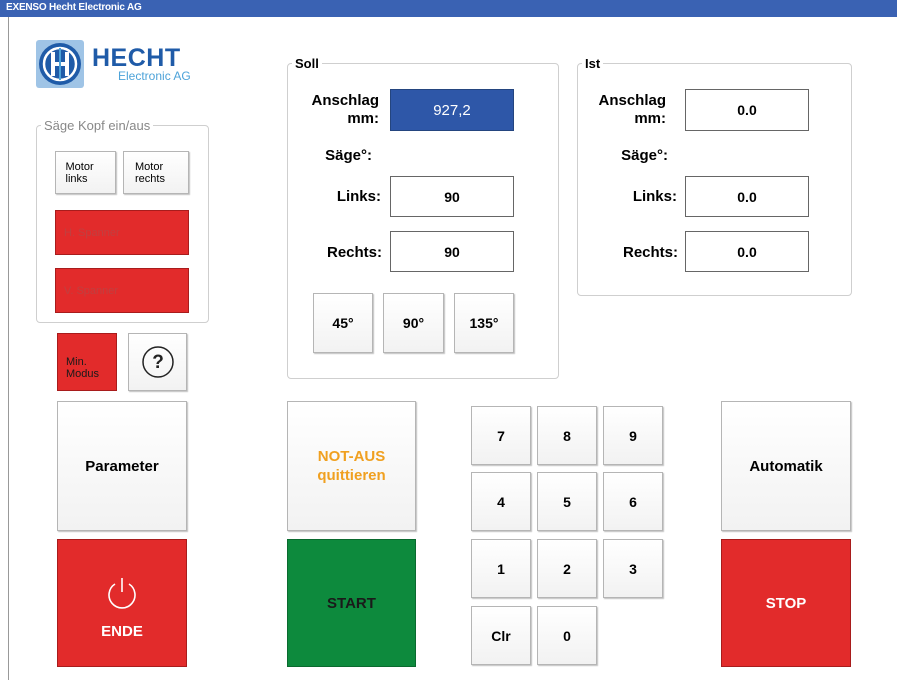 The width and height of the screenshot is (897, 680). What do you see at coordinates (348, 155) in the screenshot?
I see `soll-saege-label: Säge°:` at bounding box center [348, 155].